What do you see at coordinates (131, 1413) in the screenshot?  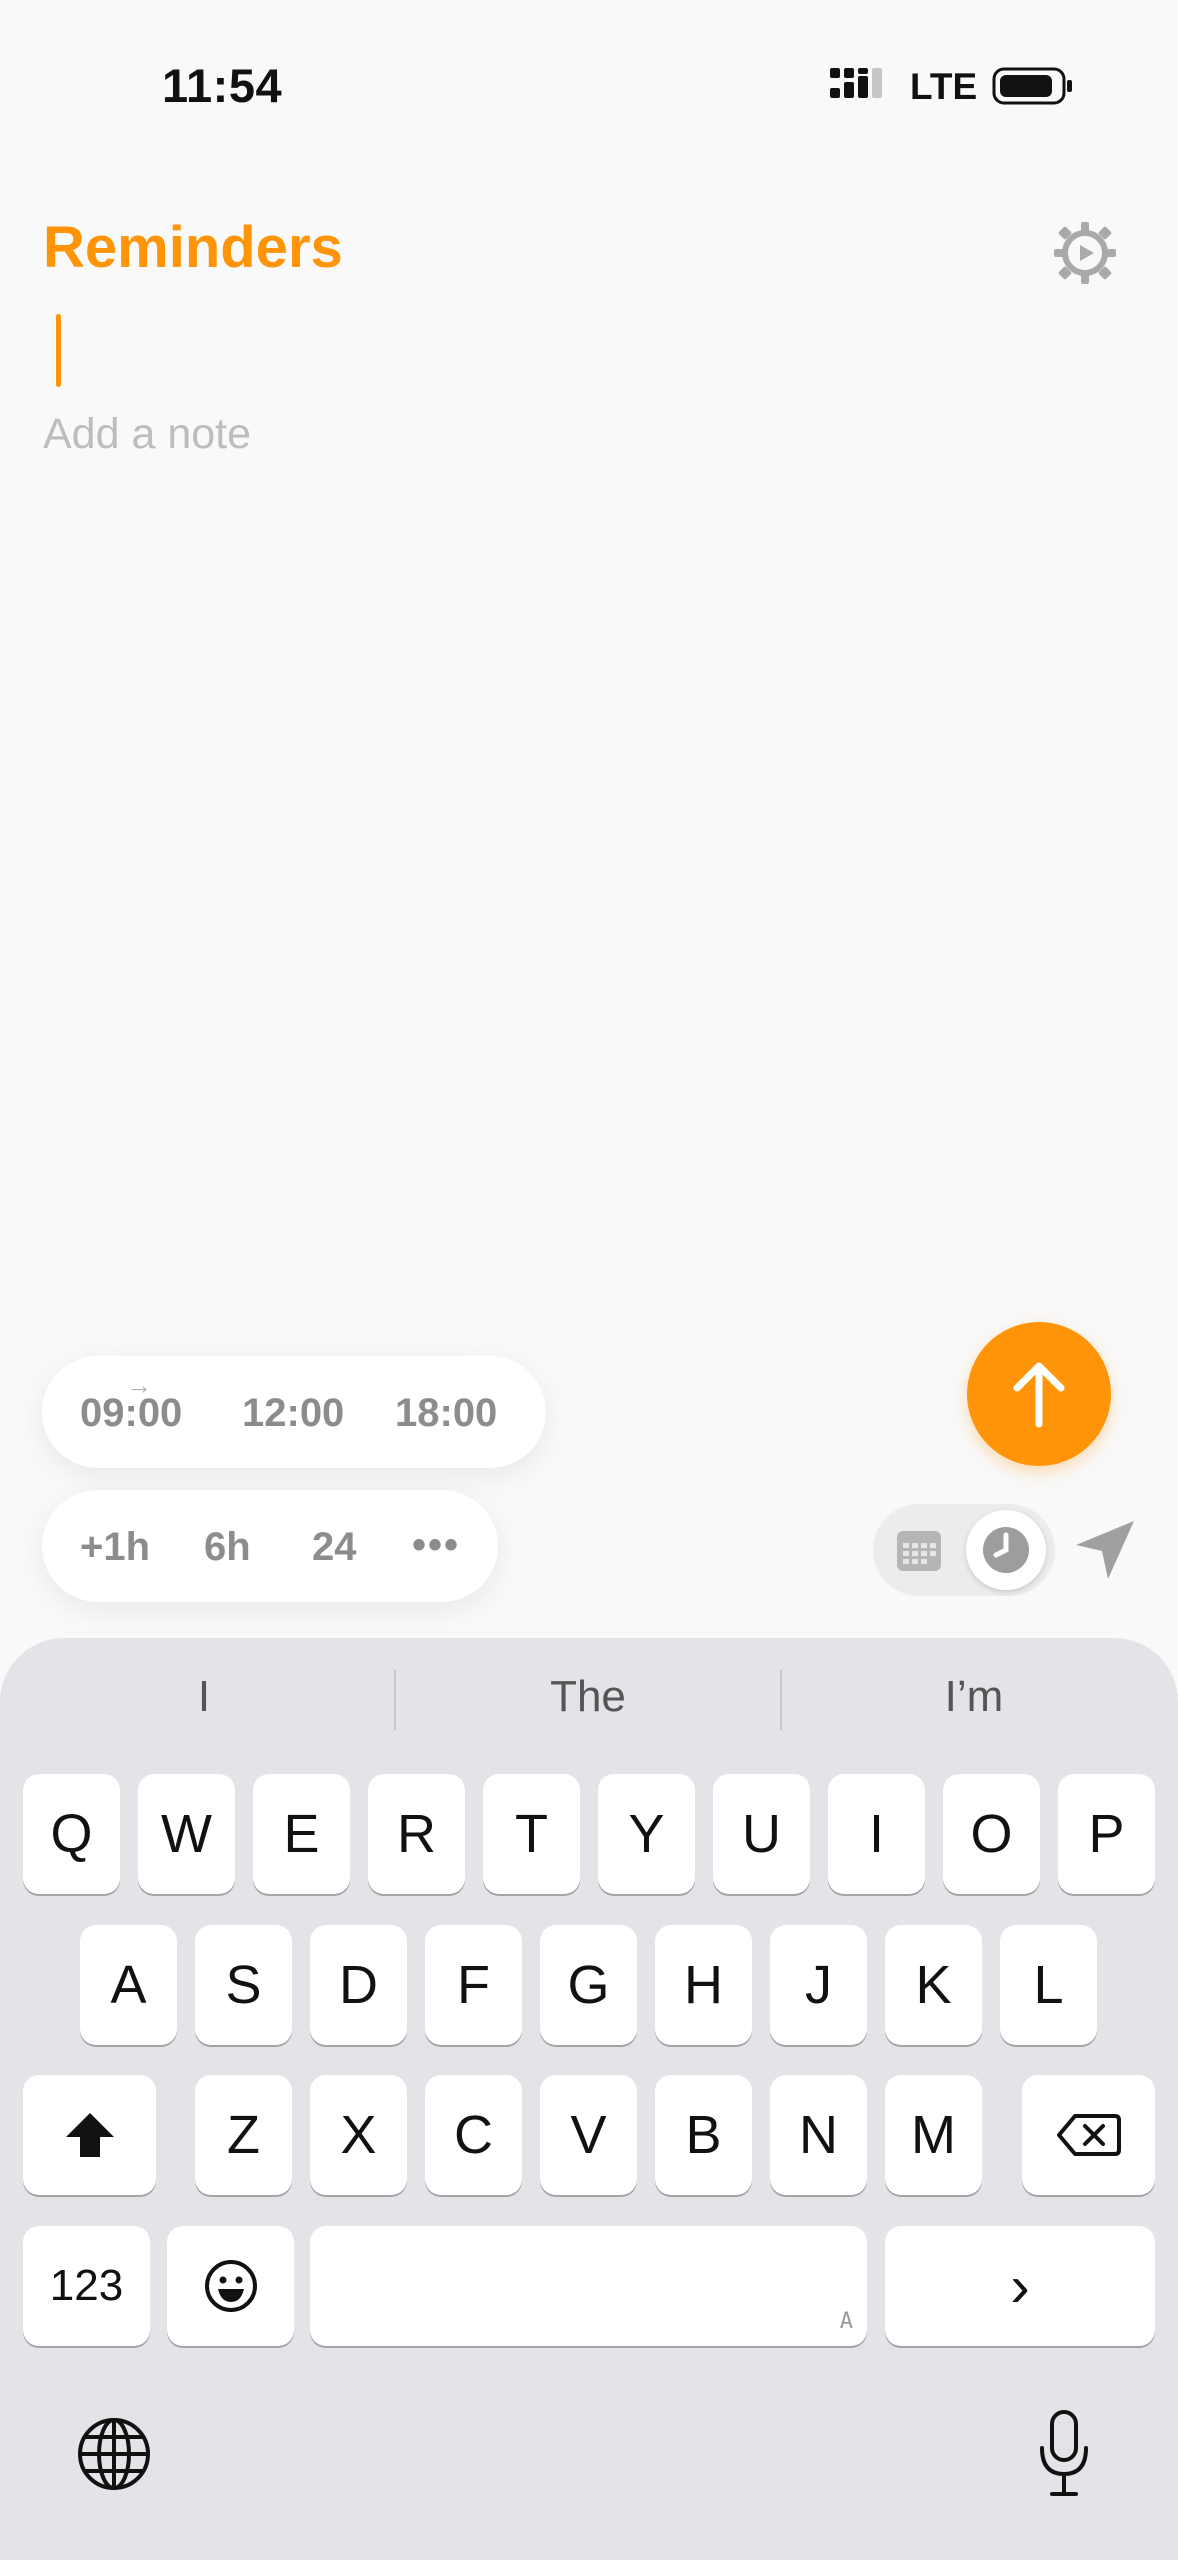 I see `time-chip-0900: 09:00` at bounding box center [131, 1413].